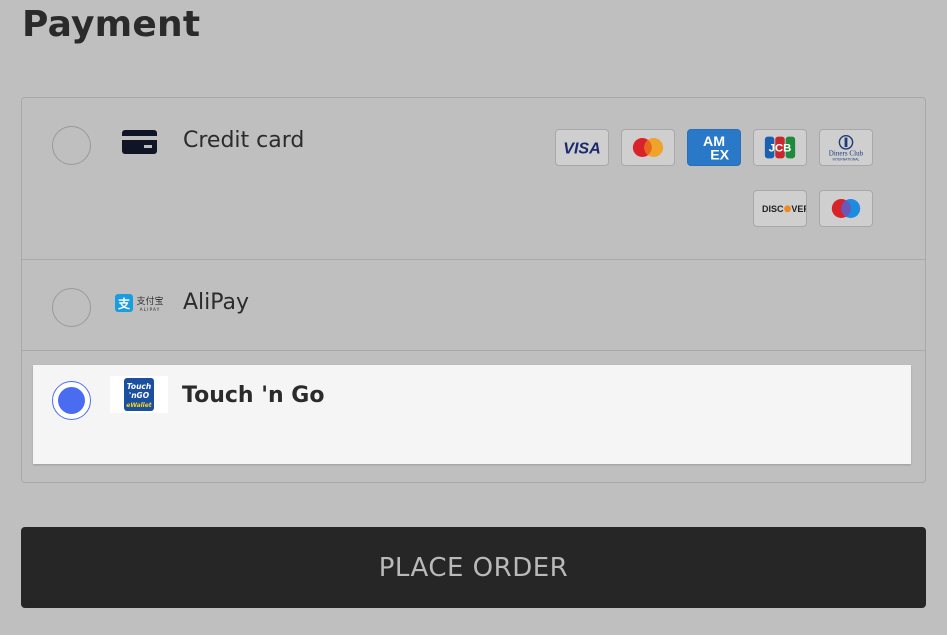 The width and height of the screenshot is (947, 635). I want to click on alipay-logo: 支 支付宝 ALIPAY, so click(139, 303).